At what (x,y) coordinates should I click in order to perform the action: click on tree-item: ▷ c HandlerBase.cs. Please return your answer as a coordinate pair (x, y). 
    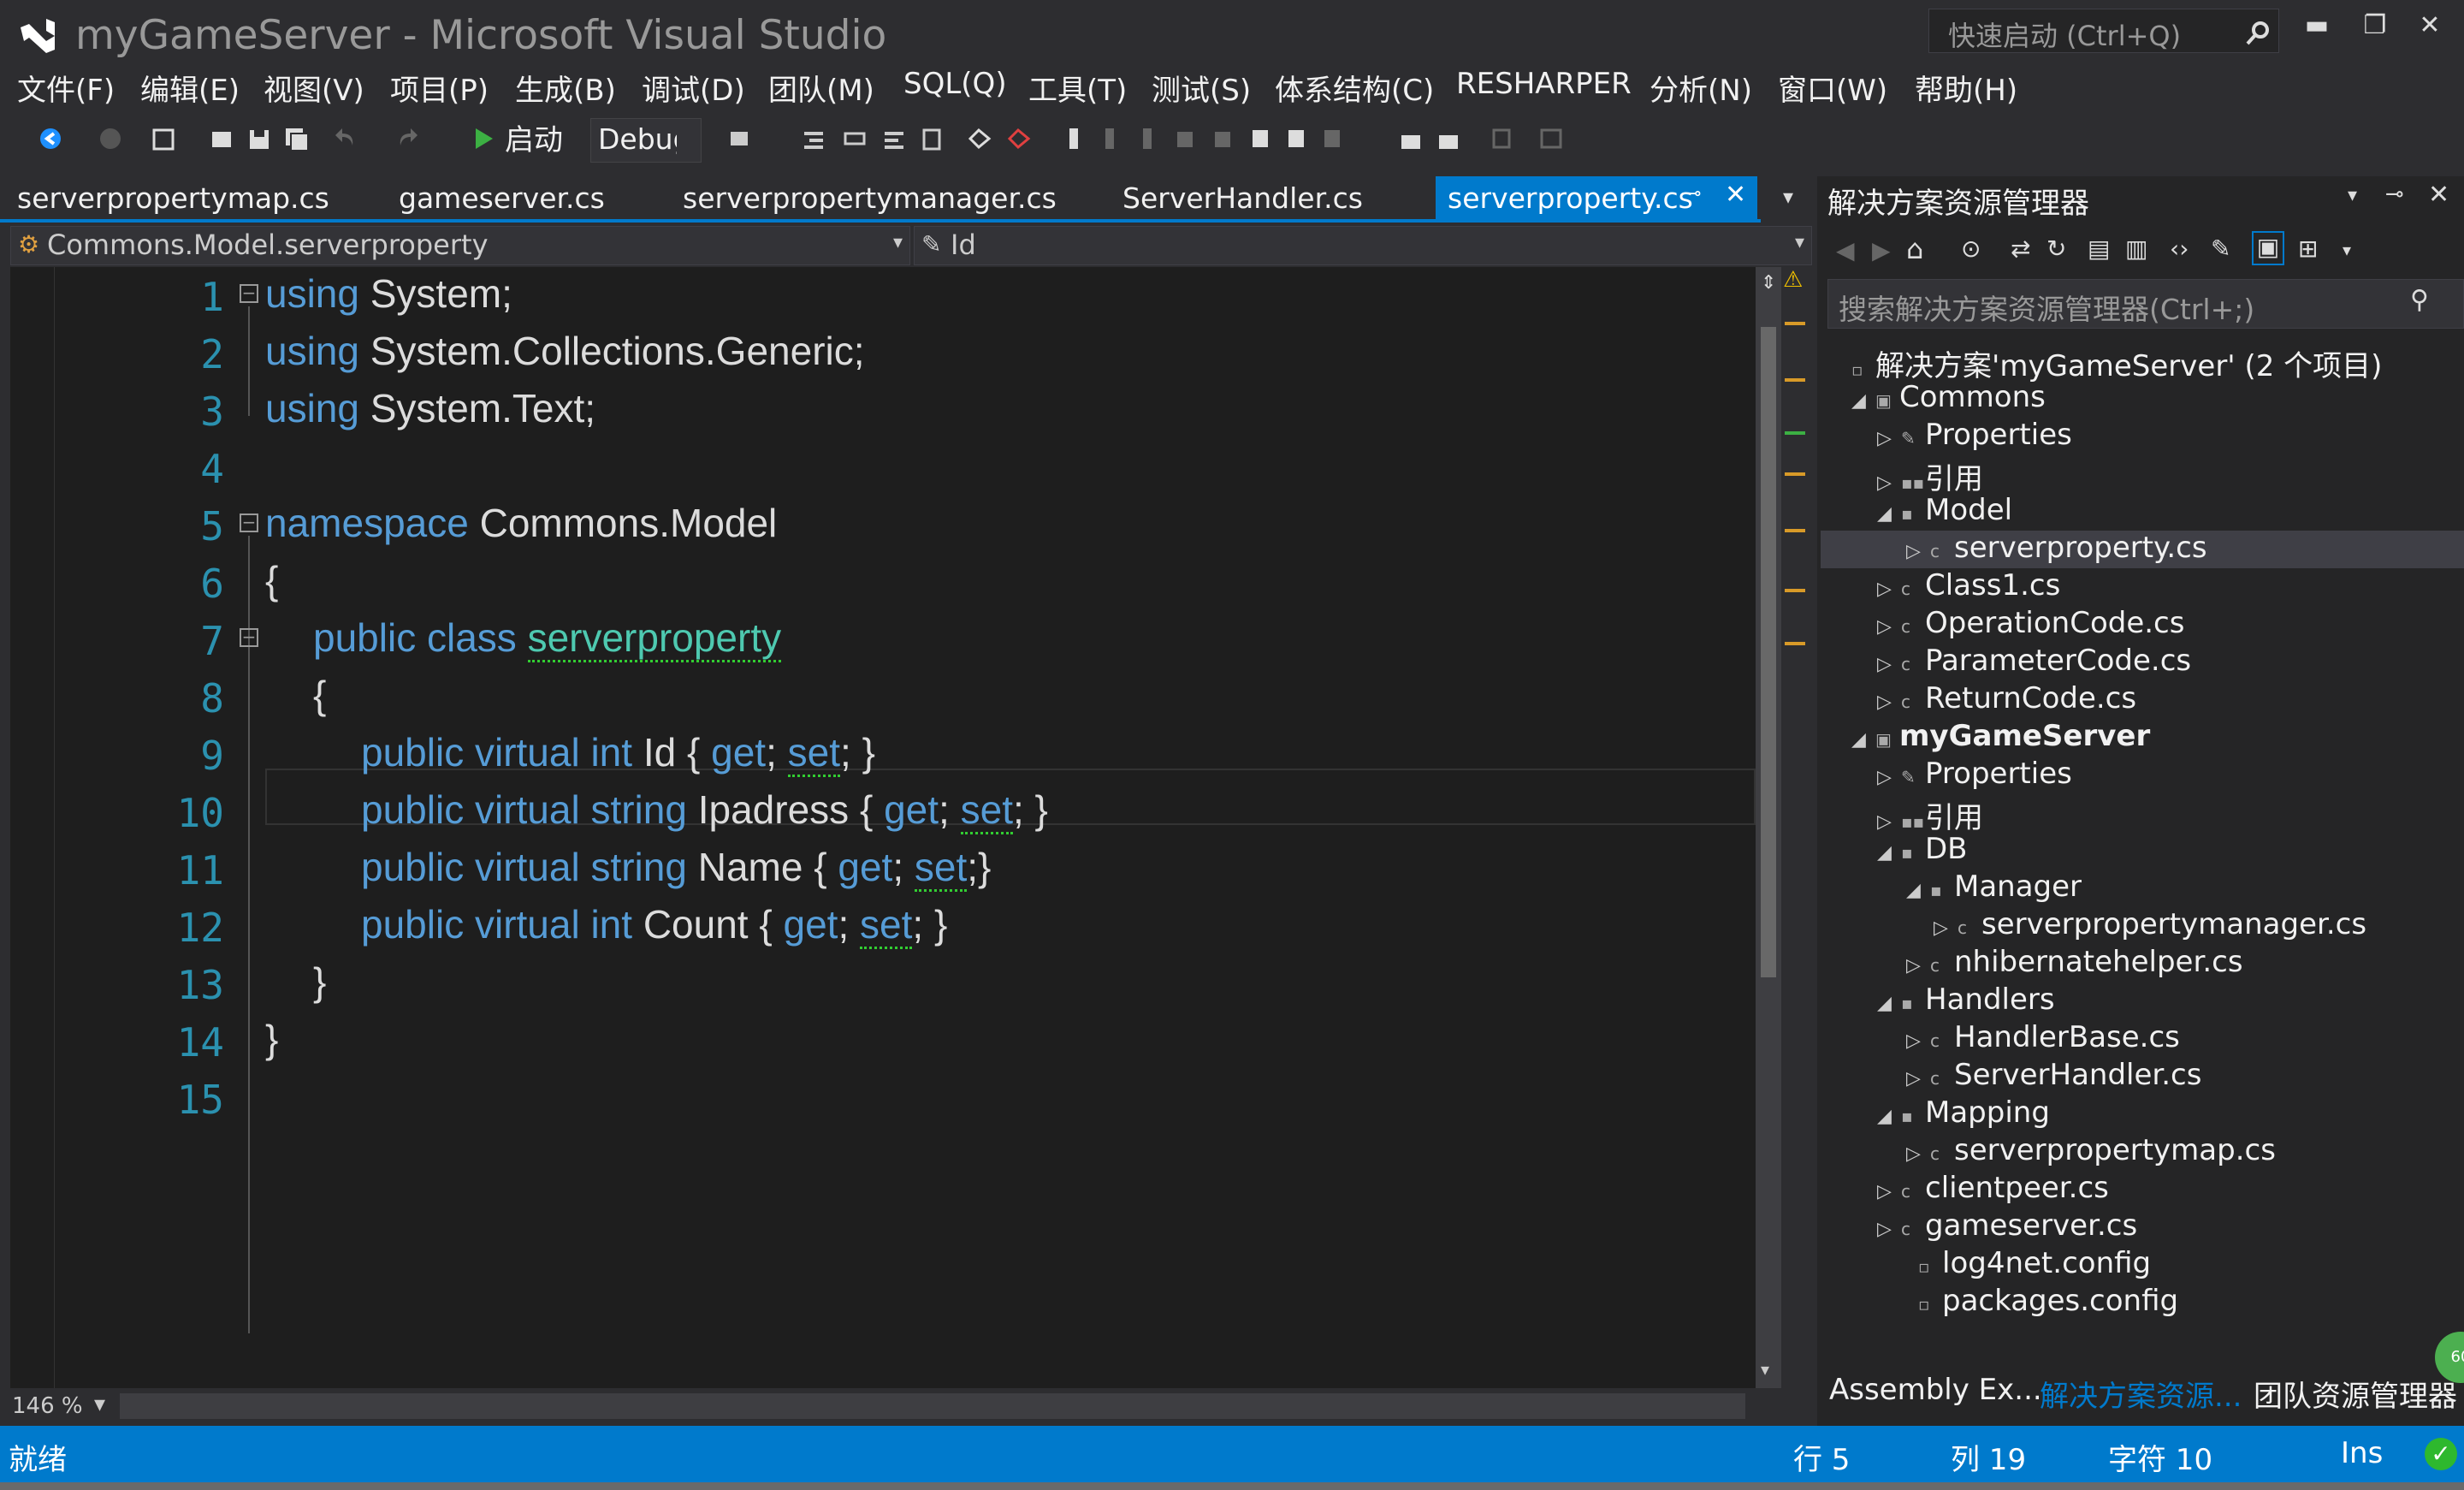
    Looking at the image, I should click on (2043, 1039).